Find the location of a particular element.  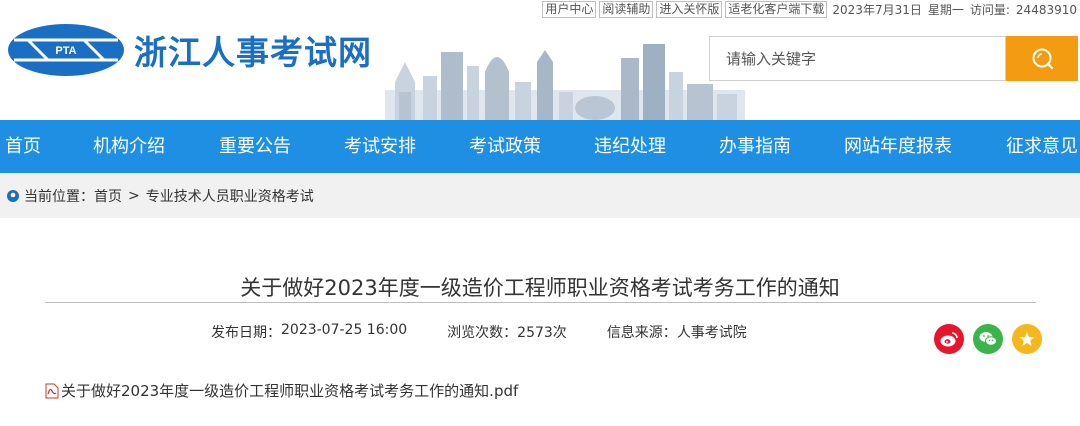

breadcrumb-home-link: 首页 is located at coordinates (108, 196).